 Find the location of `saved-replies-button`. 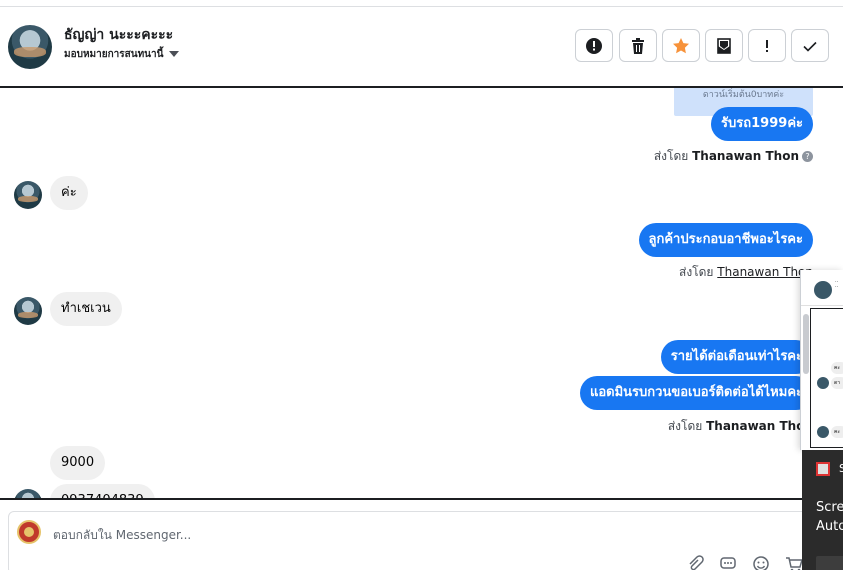

saved-replies-button is located at coordinates (728, 562).